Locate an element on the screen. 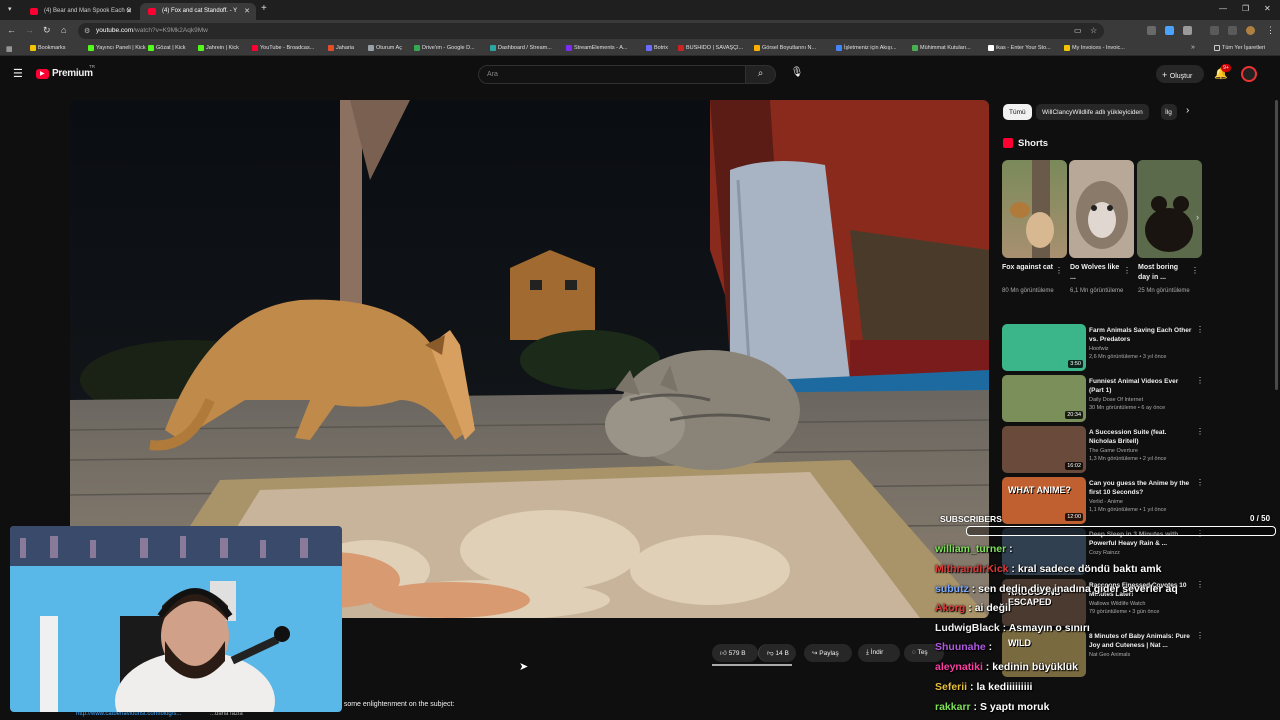 Image resolution: width=1280 pixels, height=720 pixels. chip-all: Tümü is located at coordinates (1017, 112).